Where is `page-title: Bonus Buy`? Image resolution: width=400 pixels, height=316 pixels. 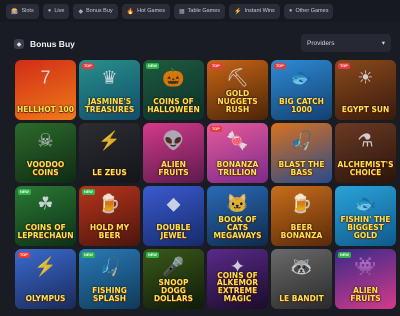 page-title: Bonus Buy is located at coordinates (52, 44).